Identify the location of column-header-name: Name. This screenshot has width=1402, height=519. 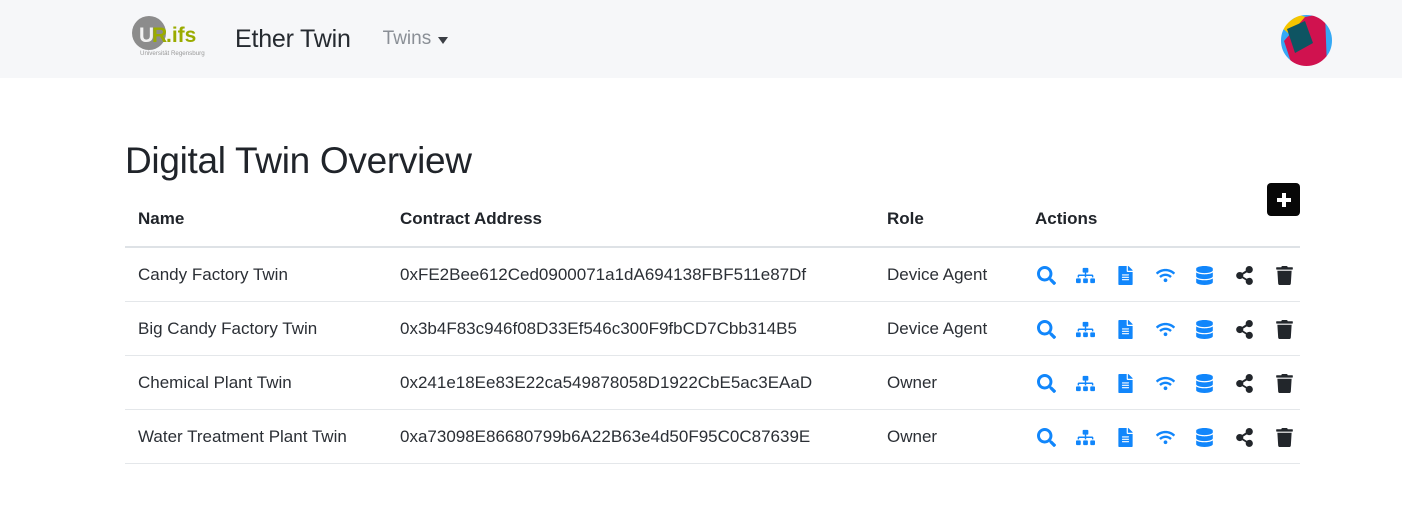
(262, 228).